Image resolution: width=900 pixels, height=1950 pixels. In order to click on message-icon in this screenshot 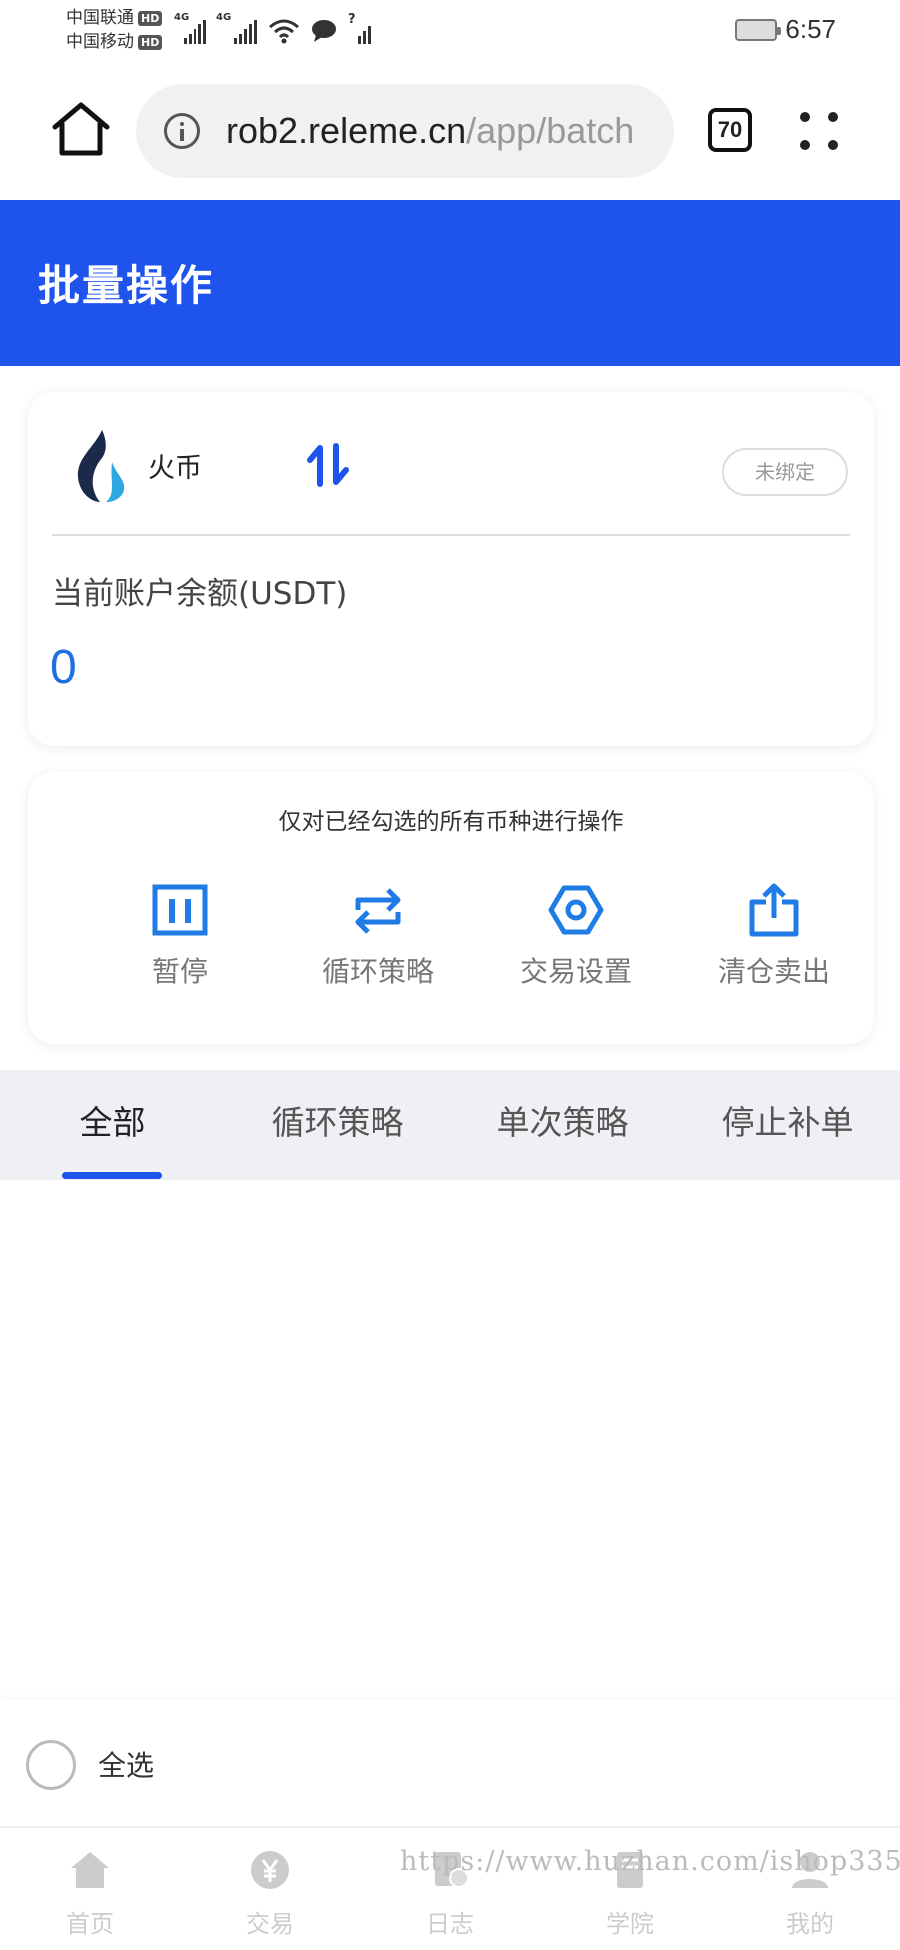, I will do `click(324, 31)`.